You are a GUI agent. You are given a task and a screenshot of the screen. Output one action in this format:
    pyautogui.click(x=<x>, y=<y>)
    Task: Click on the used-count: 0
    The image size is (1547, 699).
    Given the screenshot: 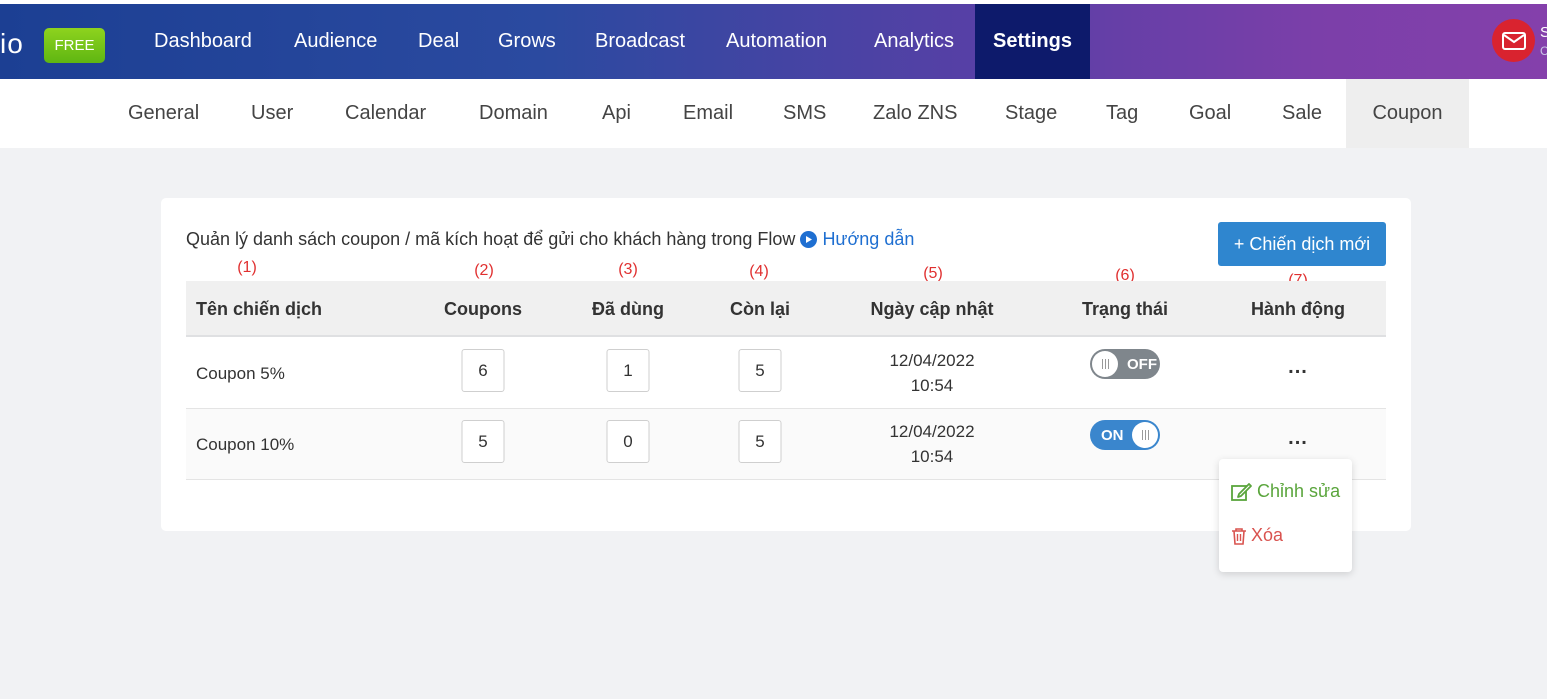 What is the action you would take?
    pyautogui.click(x=628, y=441)
    